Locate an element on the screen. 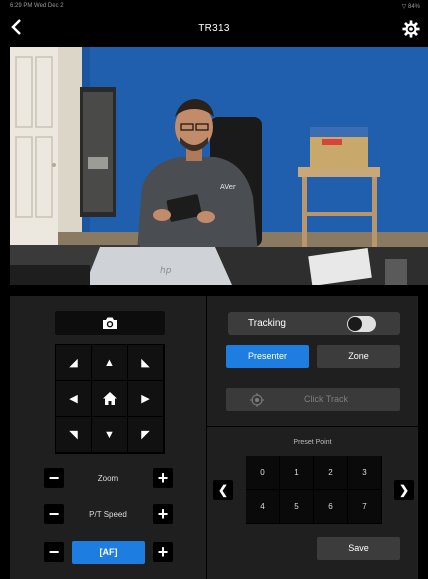 This screenshot has width=428, height=579. arrow-left-icon: ◀ is located at coordinates (73, 399).